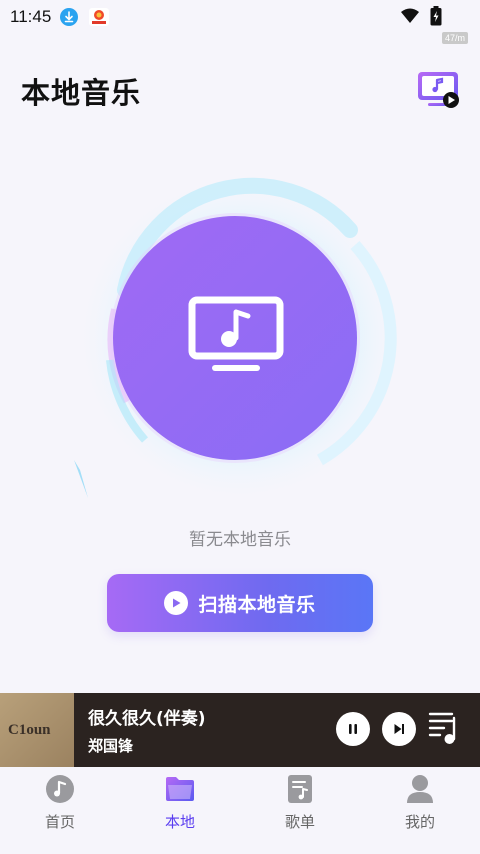 The width and height of the screenshot is (480, 854). What do you see at coordinates (29, 730) in the screenshot?
I see `album-art-text: C1oun` at bounding box center [29, 730].